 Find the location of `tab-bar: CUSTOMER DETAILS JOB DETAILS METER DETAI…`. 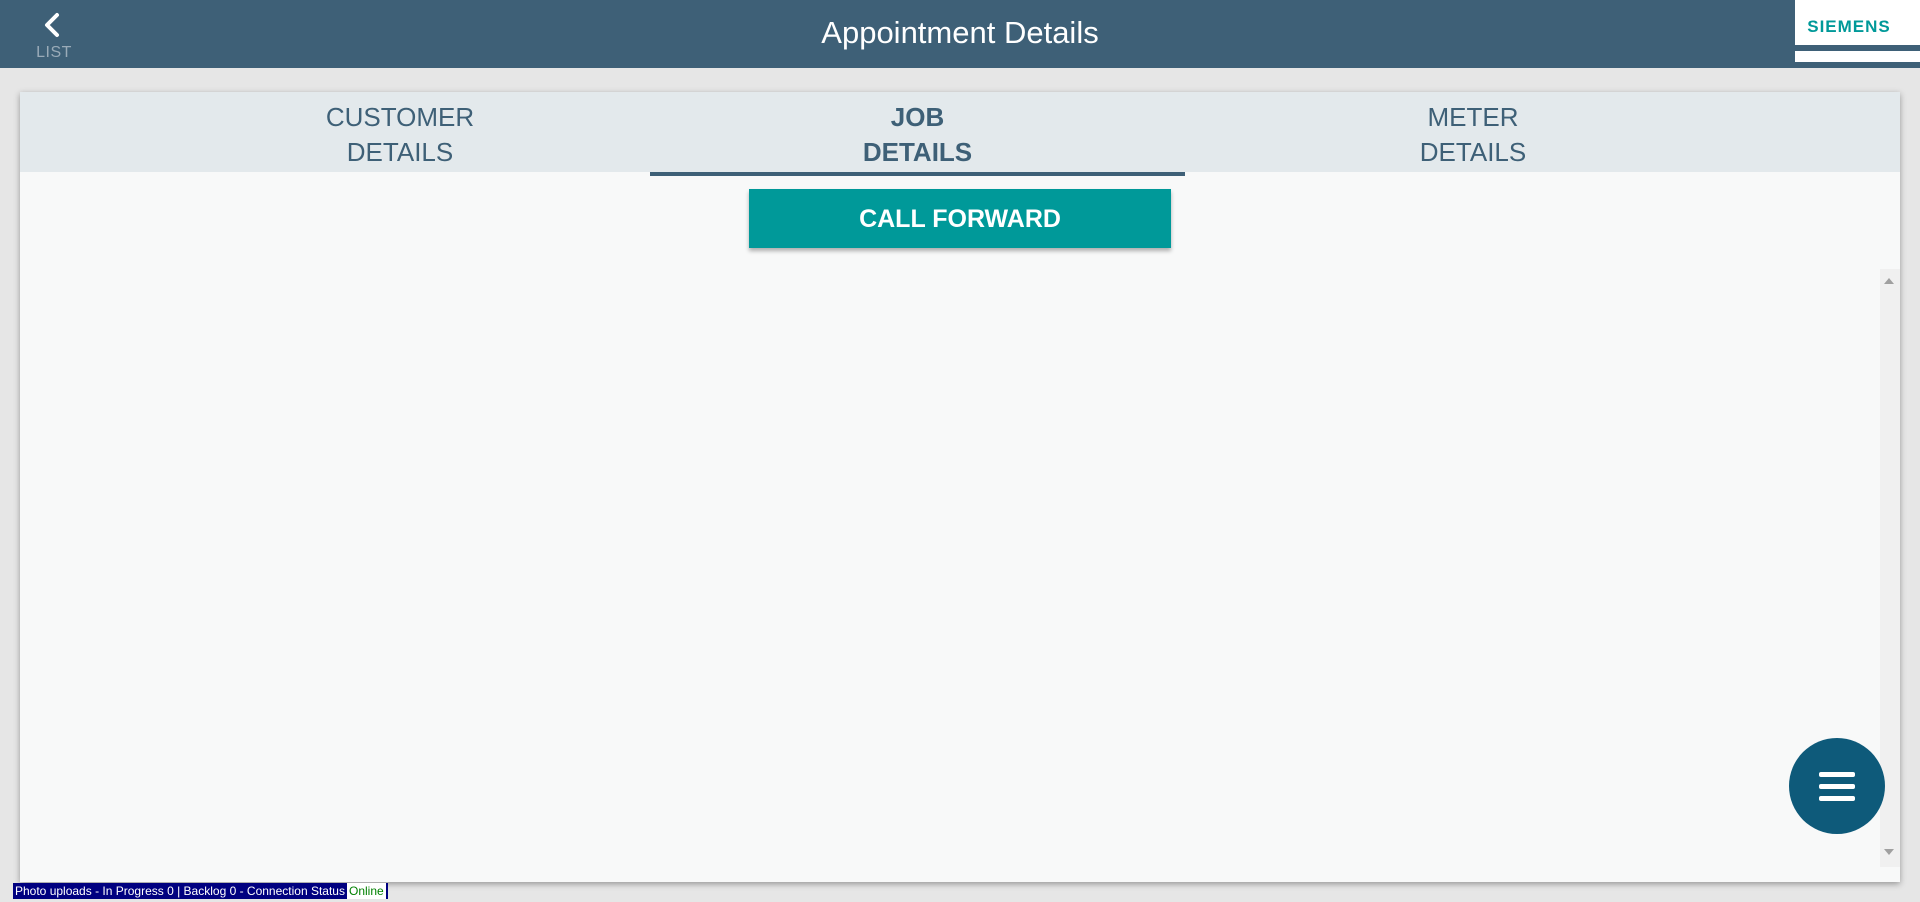

tab-bar: CUSTOMER DETAILS JOB DETAILS METER DETAI… is located at coordinates (960, 134).